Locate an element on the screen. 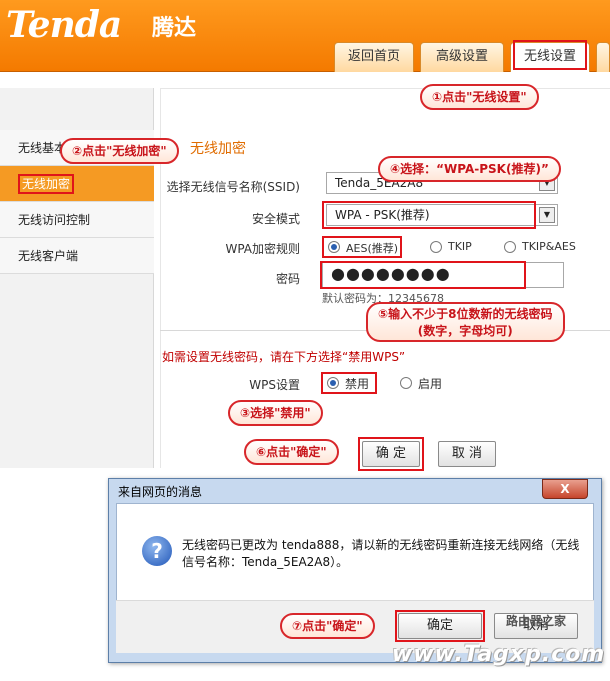 Image resolution: width=610 pixels, height=681 pixels. callout-step5-line2: (数字，字母均可) is located at coordinates (465, 331).